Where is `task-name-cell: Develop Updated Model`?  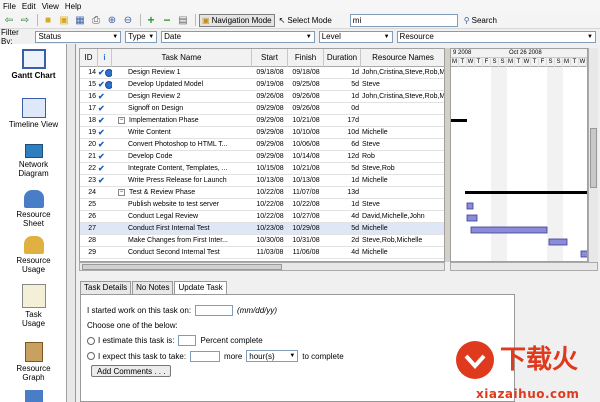
task-name-cell: Develop Updated Model is located at coordinates (182, 85).